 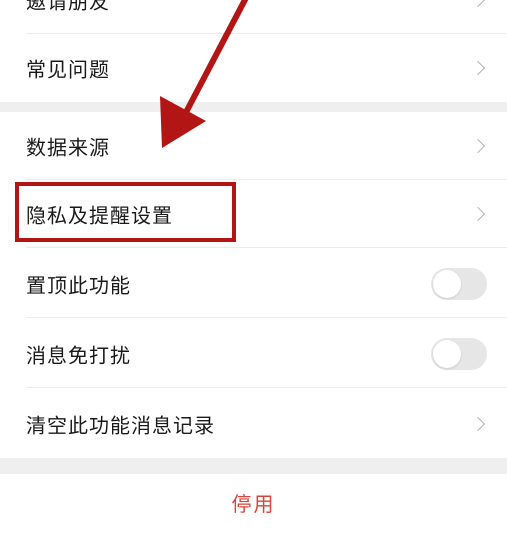 What do you see at coordinates (78, 285) in the screenshot?
I see `settings-item-label: 置顶此功能` at bounding box center [78, 285].